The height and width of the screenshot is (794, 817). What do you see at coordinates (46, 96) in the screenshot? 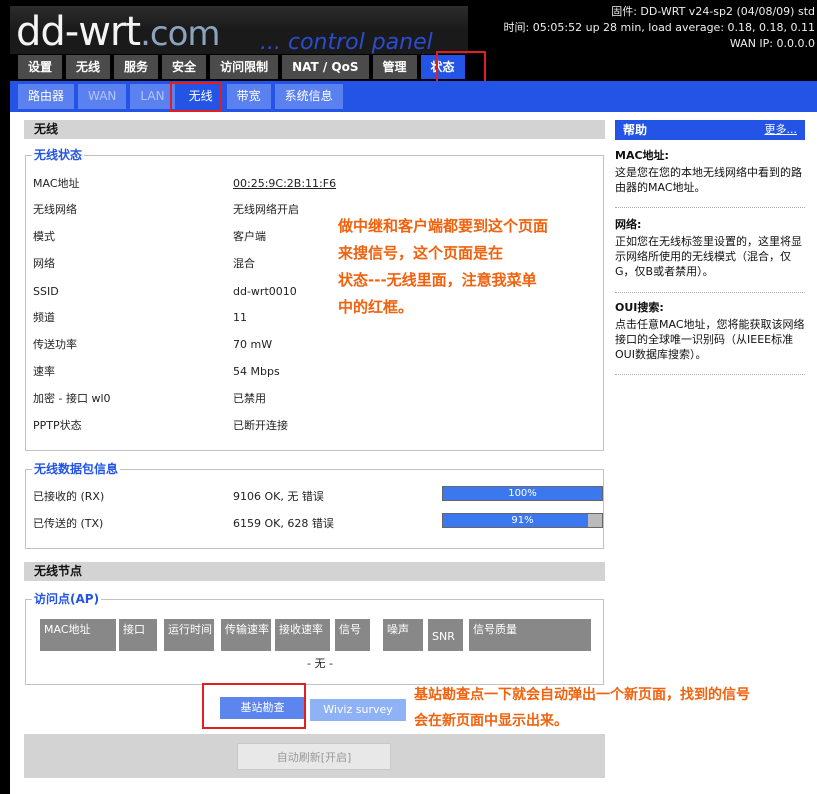
I see `subtab-router: 路由器` at bounding box center [46, 96].